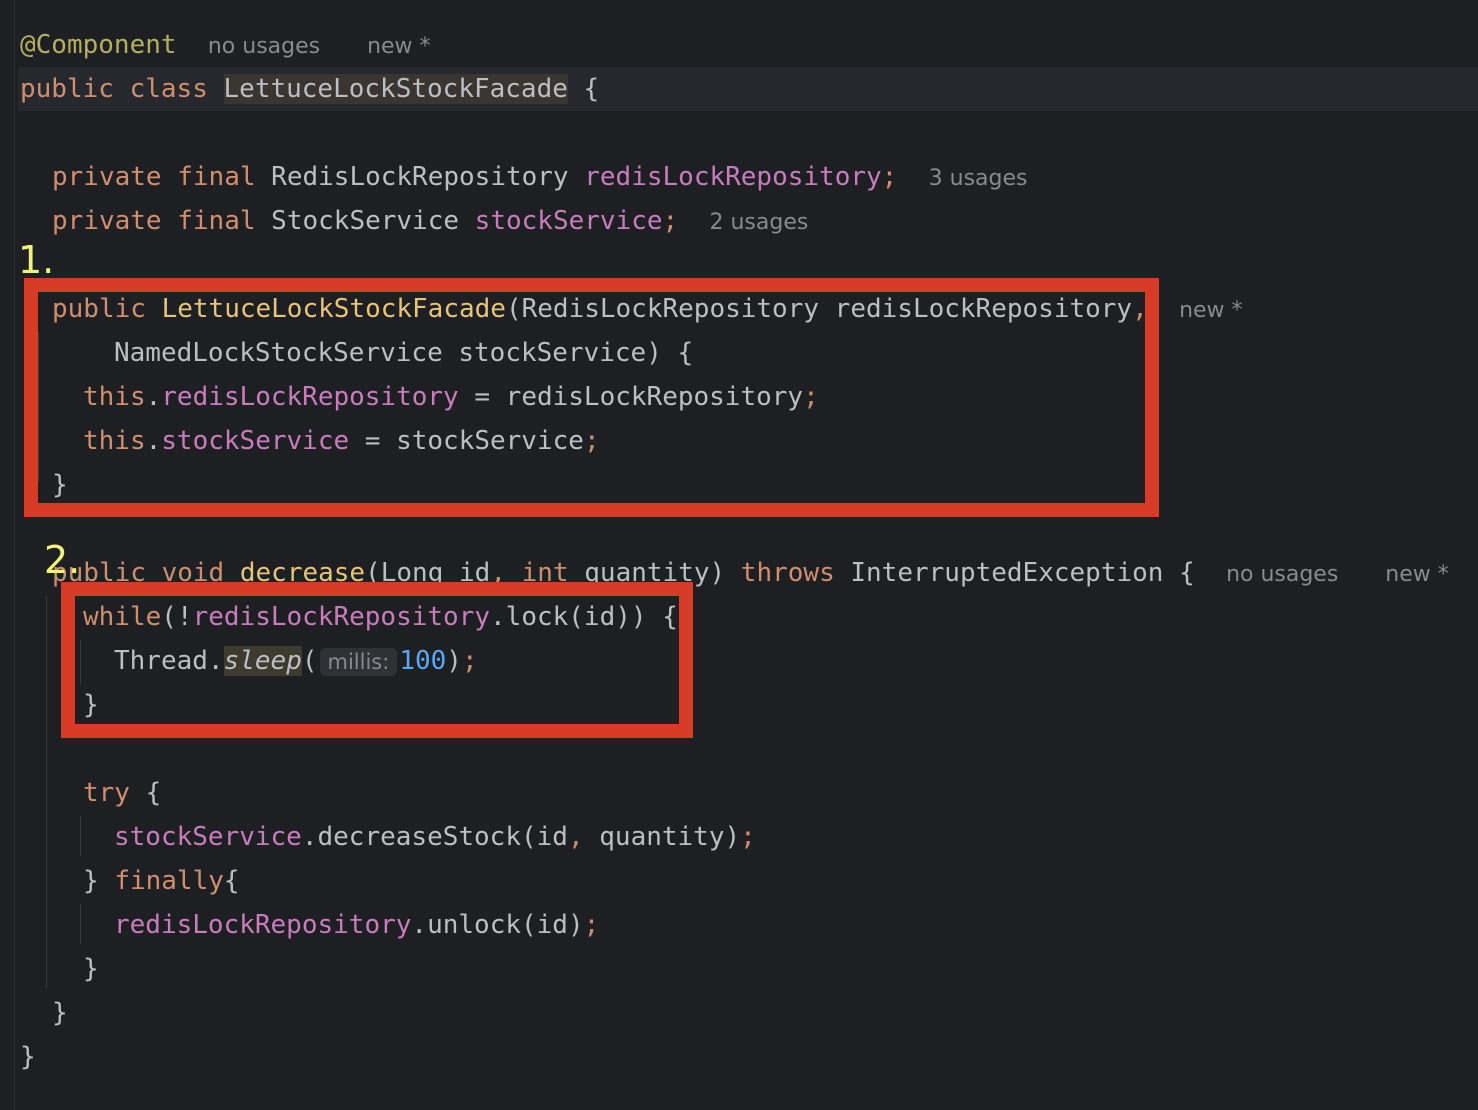  I want to click on code-line-finally-close: }, so click(91, 969).